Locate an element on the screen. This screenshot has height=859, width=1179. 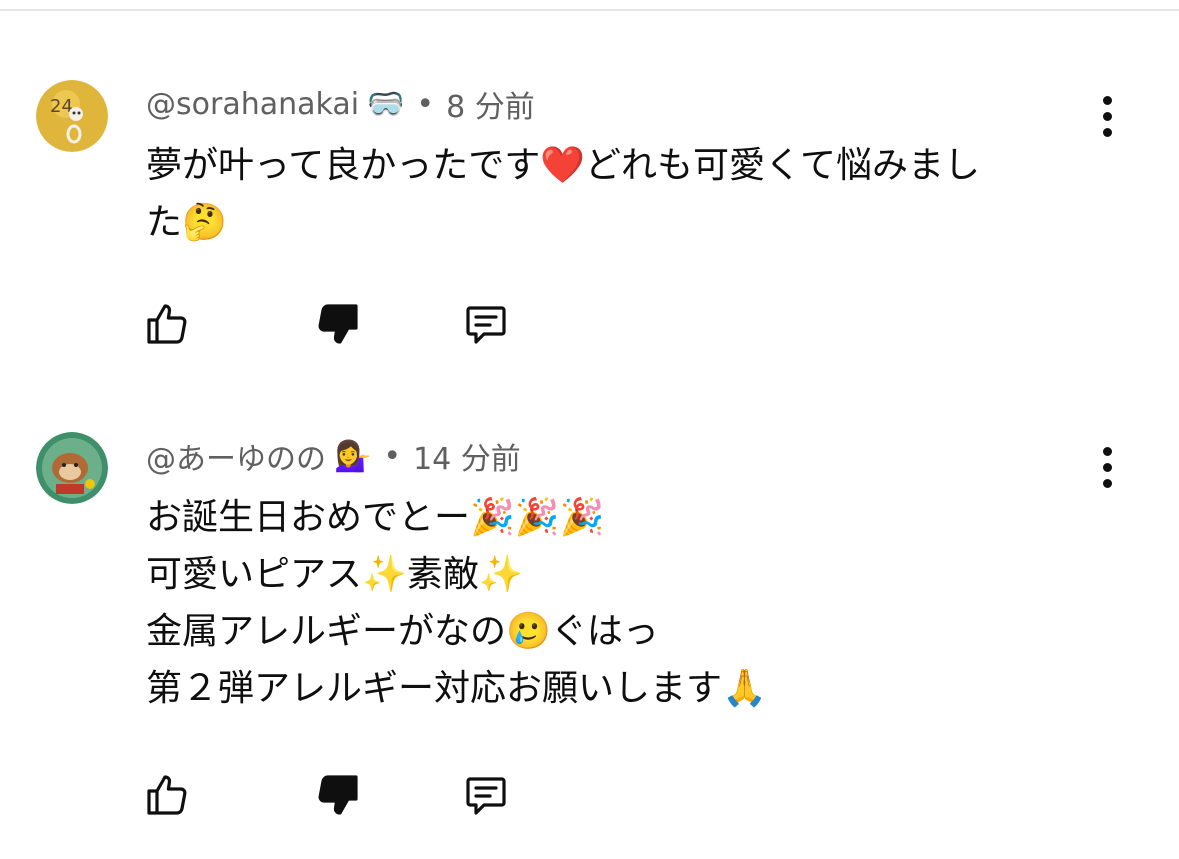
comment-text-line: 夢が叶って良かったです❤️どれも可愛くて悩みまし is located at coordinates (563, 165).